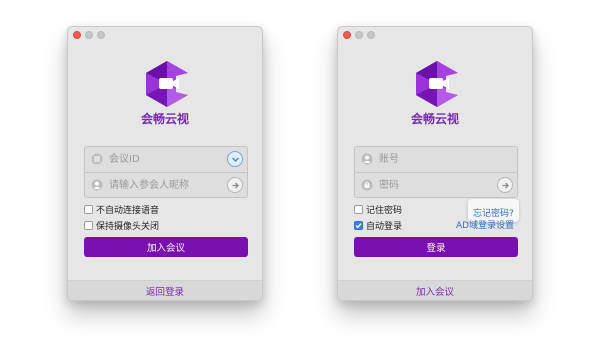  Describe the element at coordinates (88, 225) in the screenshot. I see `keep-camera-off-checkbox` at that location.